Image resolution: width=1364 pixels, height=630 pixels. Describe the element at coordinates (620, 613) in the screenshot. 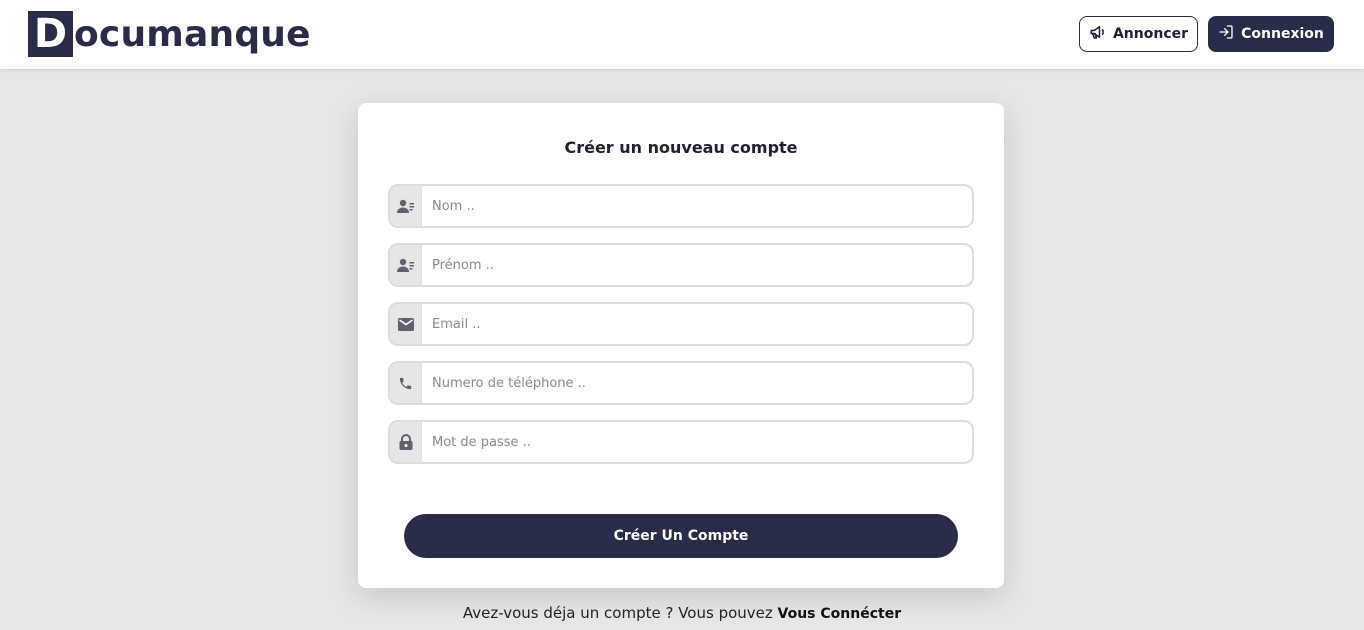

I see `login-prompt-text: Avez-vous déja un compte ? Vous pouvez` at that location.